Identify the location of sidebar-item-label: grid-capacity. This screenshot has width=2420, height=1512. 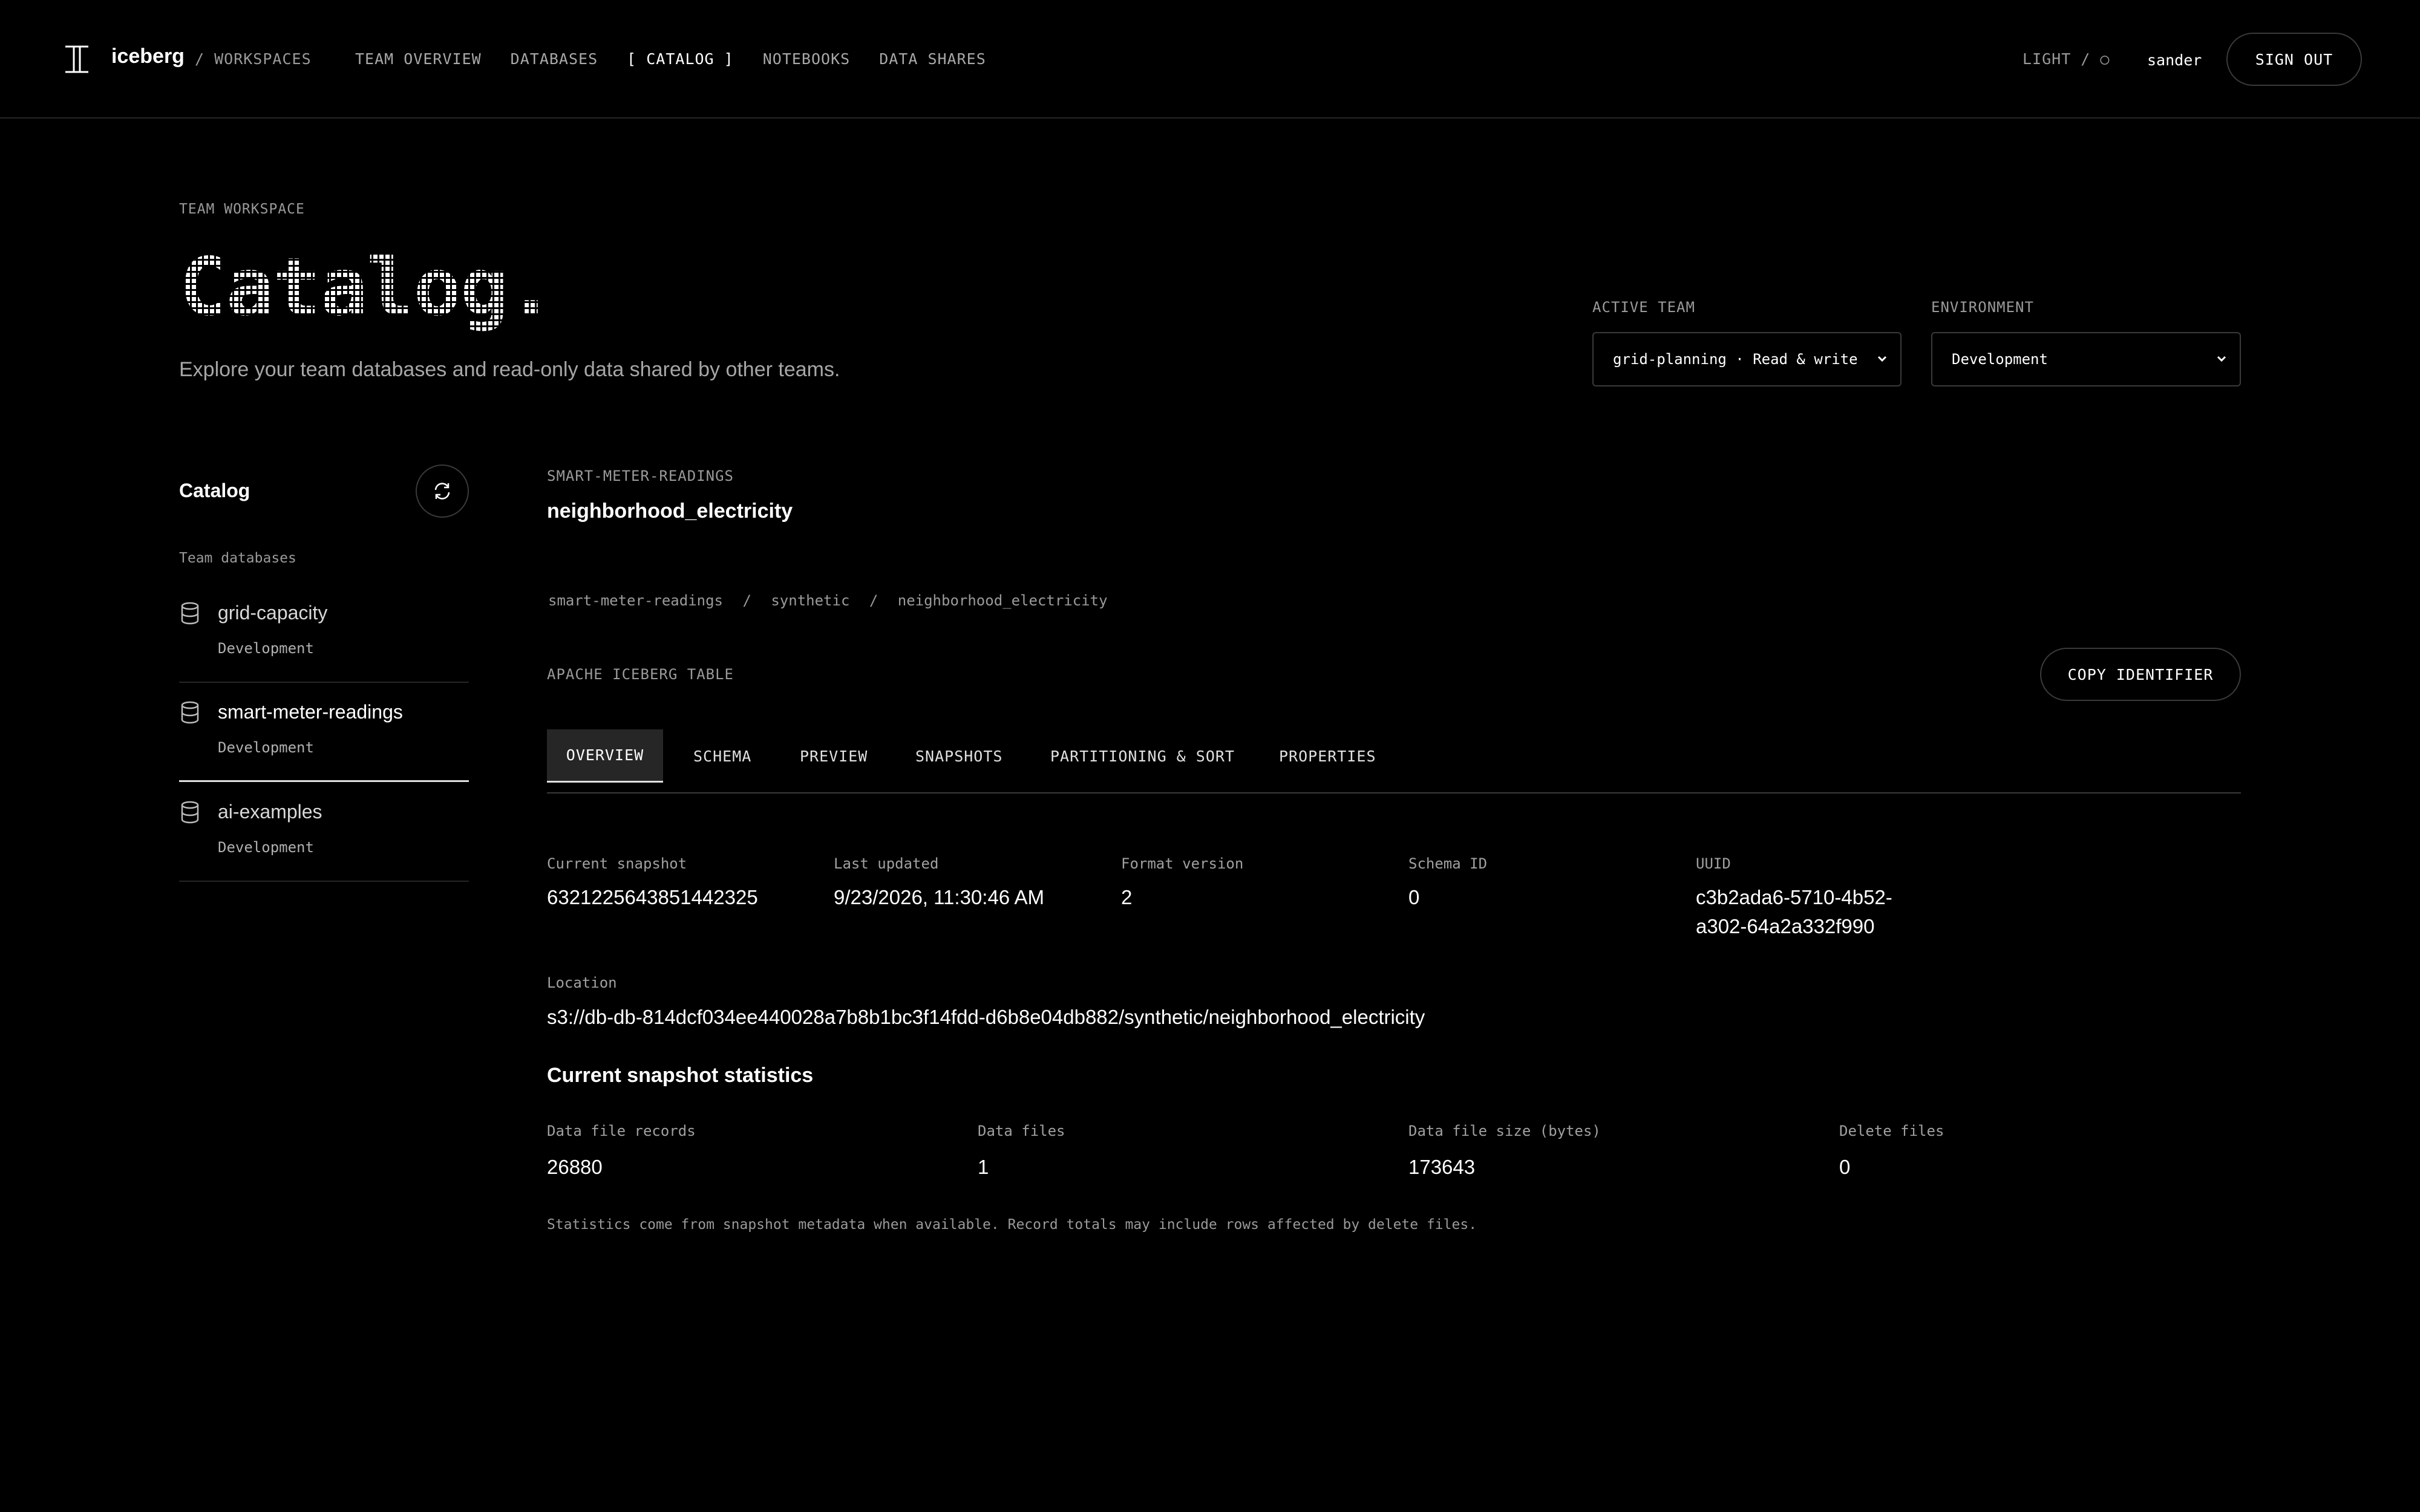
(273, 613).